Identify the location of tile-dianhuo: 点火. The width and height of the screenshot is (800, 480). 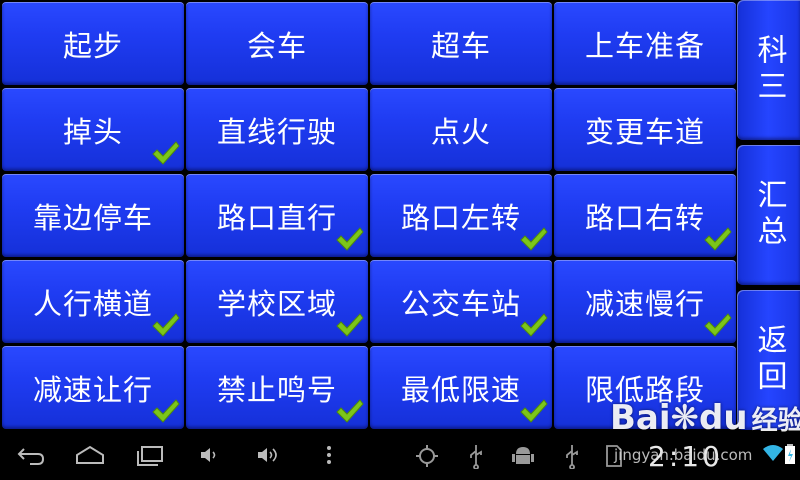
(461, 129).